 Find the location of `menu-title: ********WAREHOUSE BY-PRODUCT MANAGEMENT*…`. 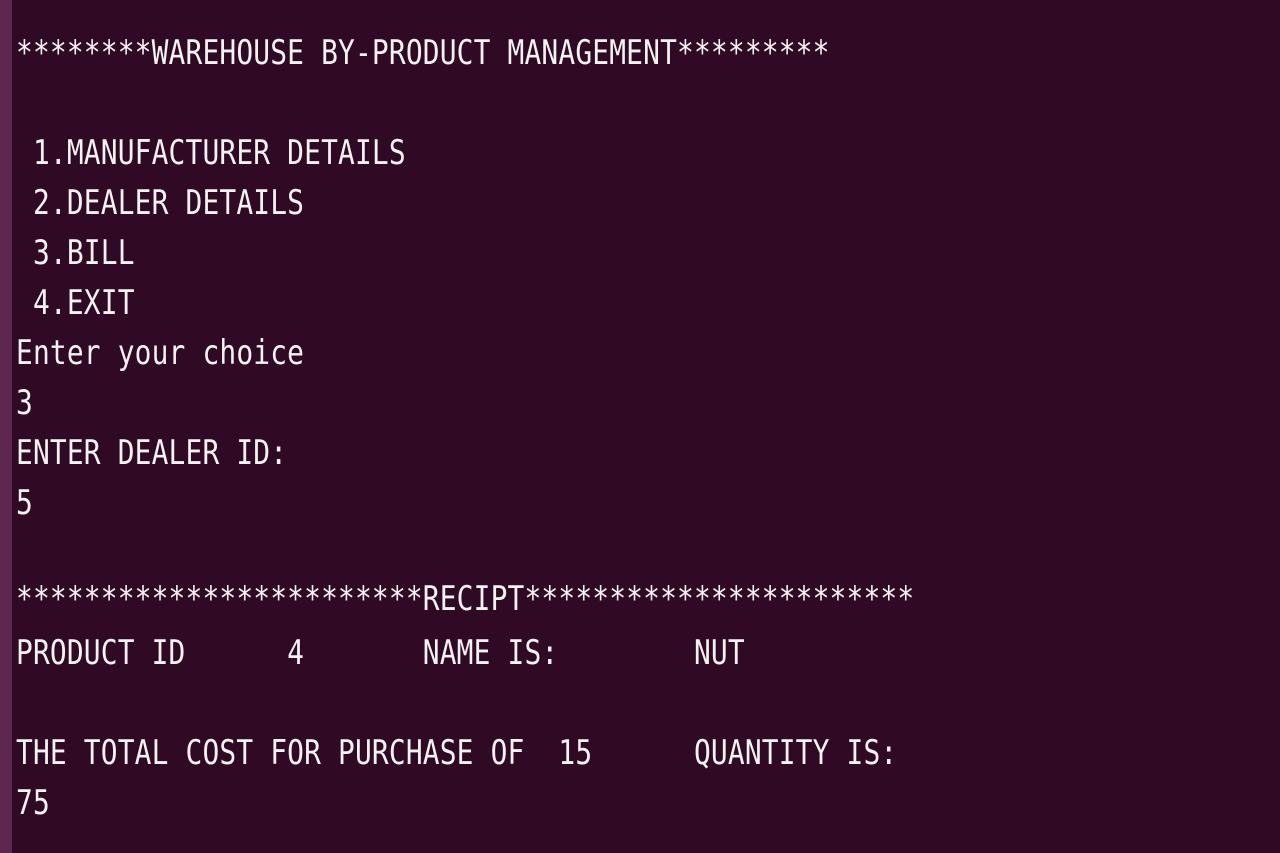

menu-title: ********WAREHOUSE BY-PRODUCT MANAGEMENT*… is located at coordinates (423, 53).